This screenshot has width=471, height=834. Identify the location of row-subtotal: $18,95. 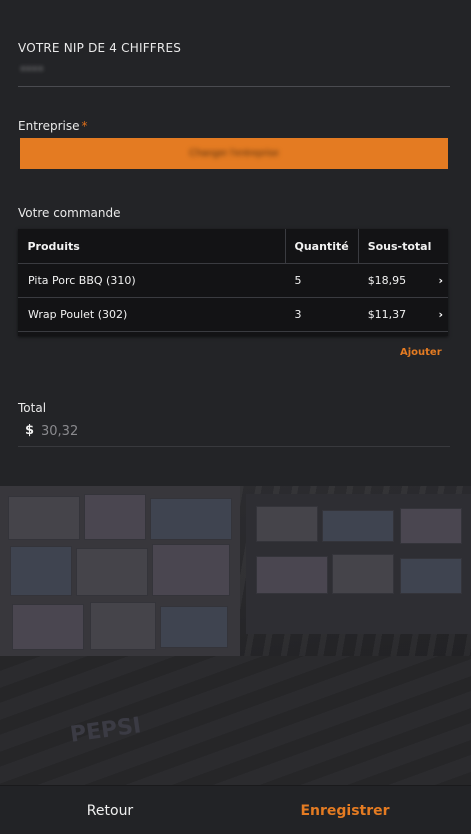
(389, 280).